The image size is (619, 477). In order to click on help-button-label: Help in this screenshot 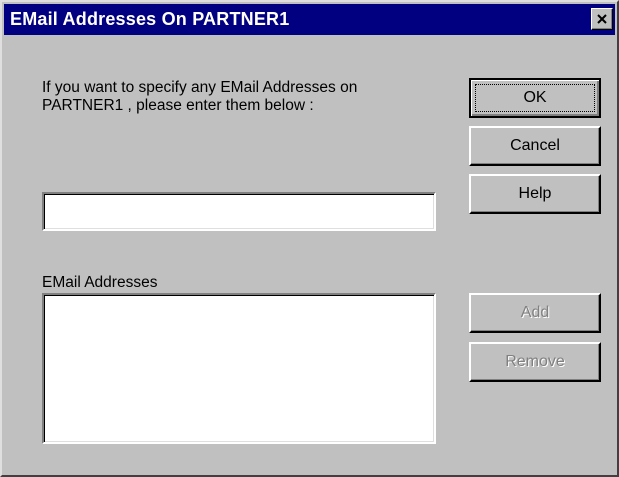, I will do `click(535, 193)`.